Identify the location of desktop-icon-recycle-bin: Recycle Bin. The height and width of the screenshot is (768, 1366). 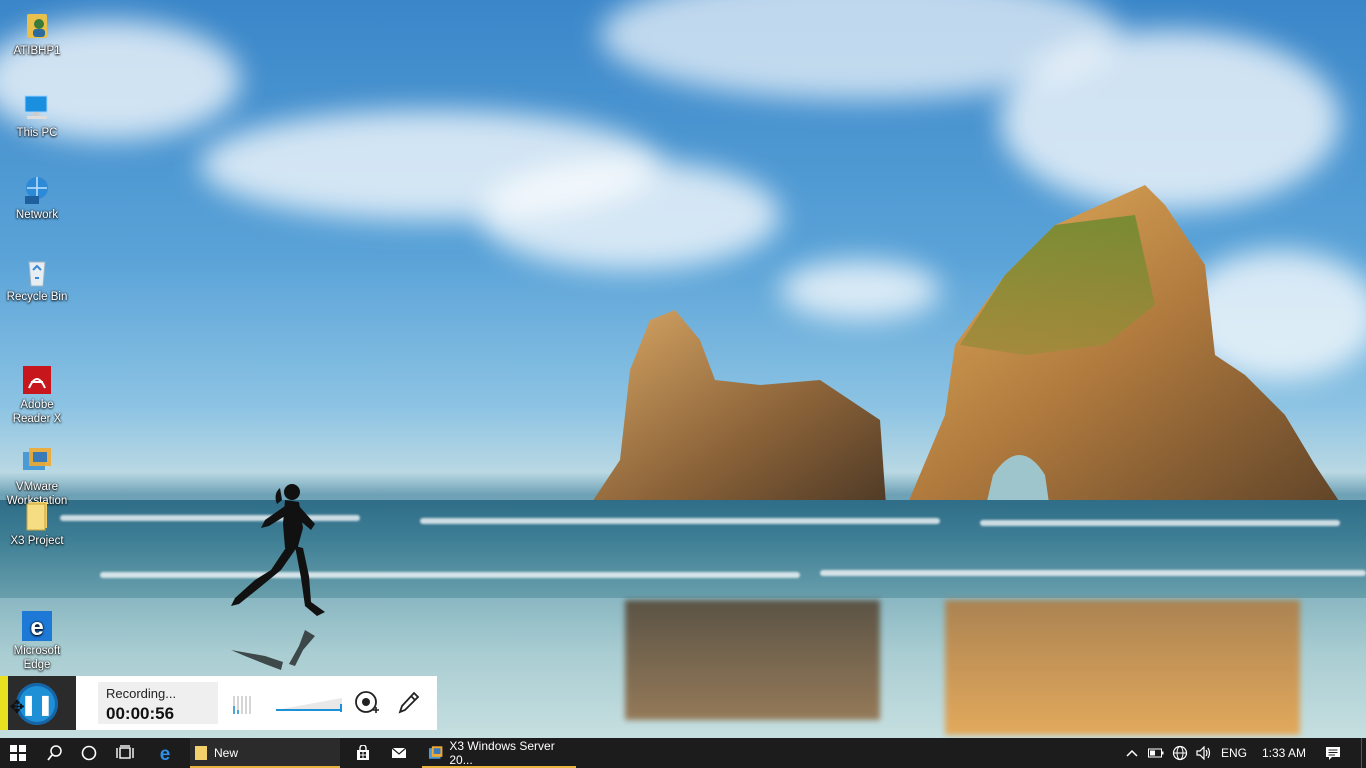
(37, 280).